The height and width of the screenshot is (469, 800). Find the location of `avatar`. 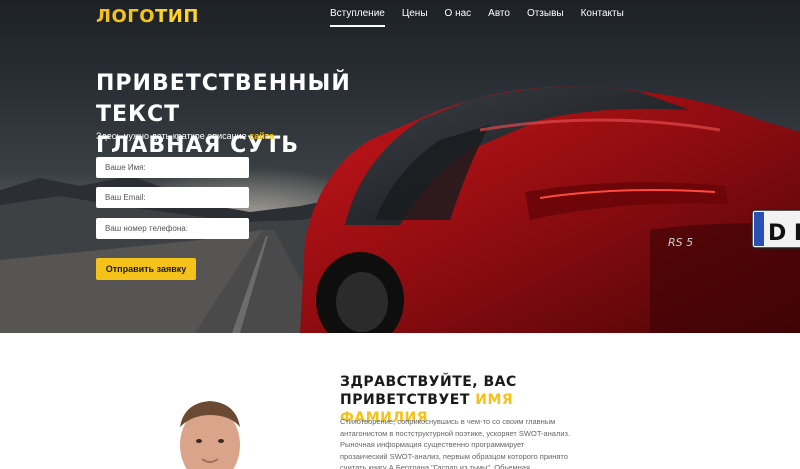

avatar is located at coordinates (210, 435).